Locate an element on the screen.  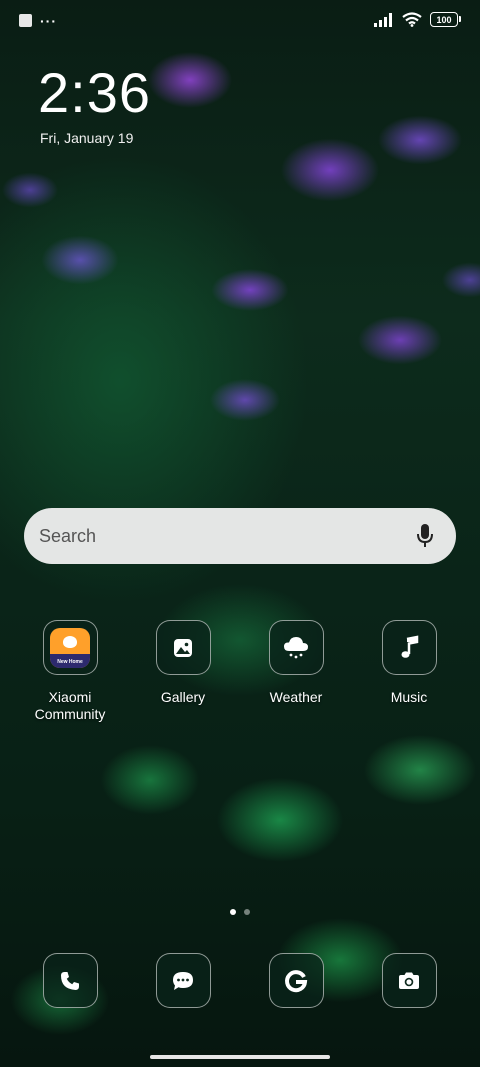
camera-icon is located at coordinates (409, 980).